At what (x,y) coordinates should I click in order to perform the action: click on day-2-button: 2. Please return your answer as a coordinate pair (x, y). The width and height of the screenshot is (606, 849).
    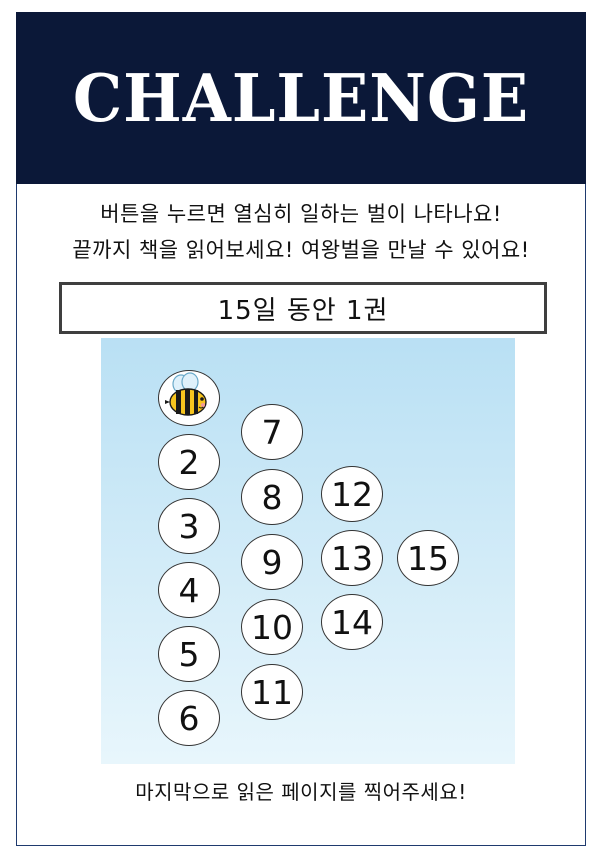
    Looking at the image, I should click on (189, 462).